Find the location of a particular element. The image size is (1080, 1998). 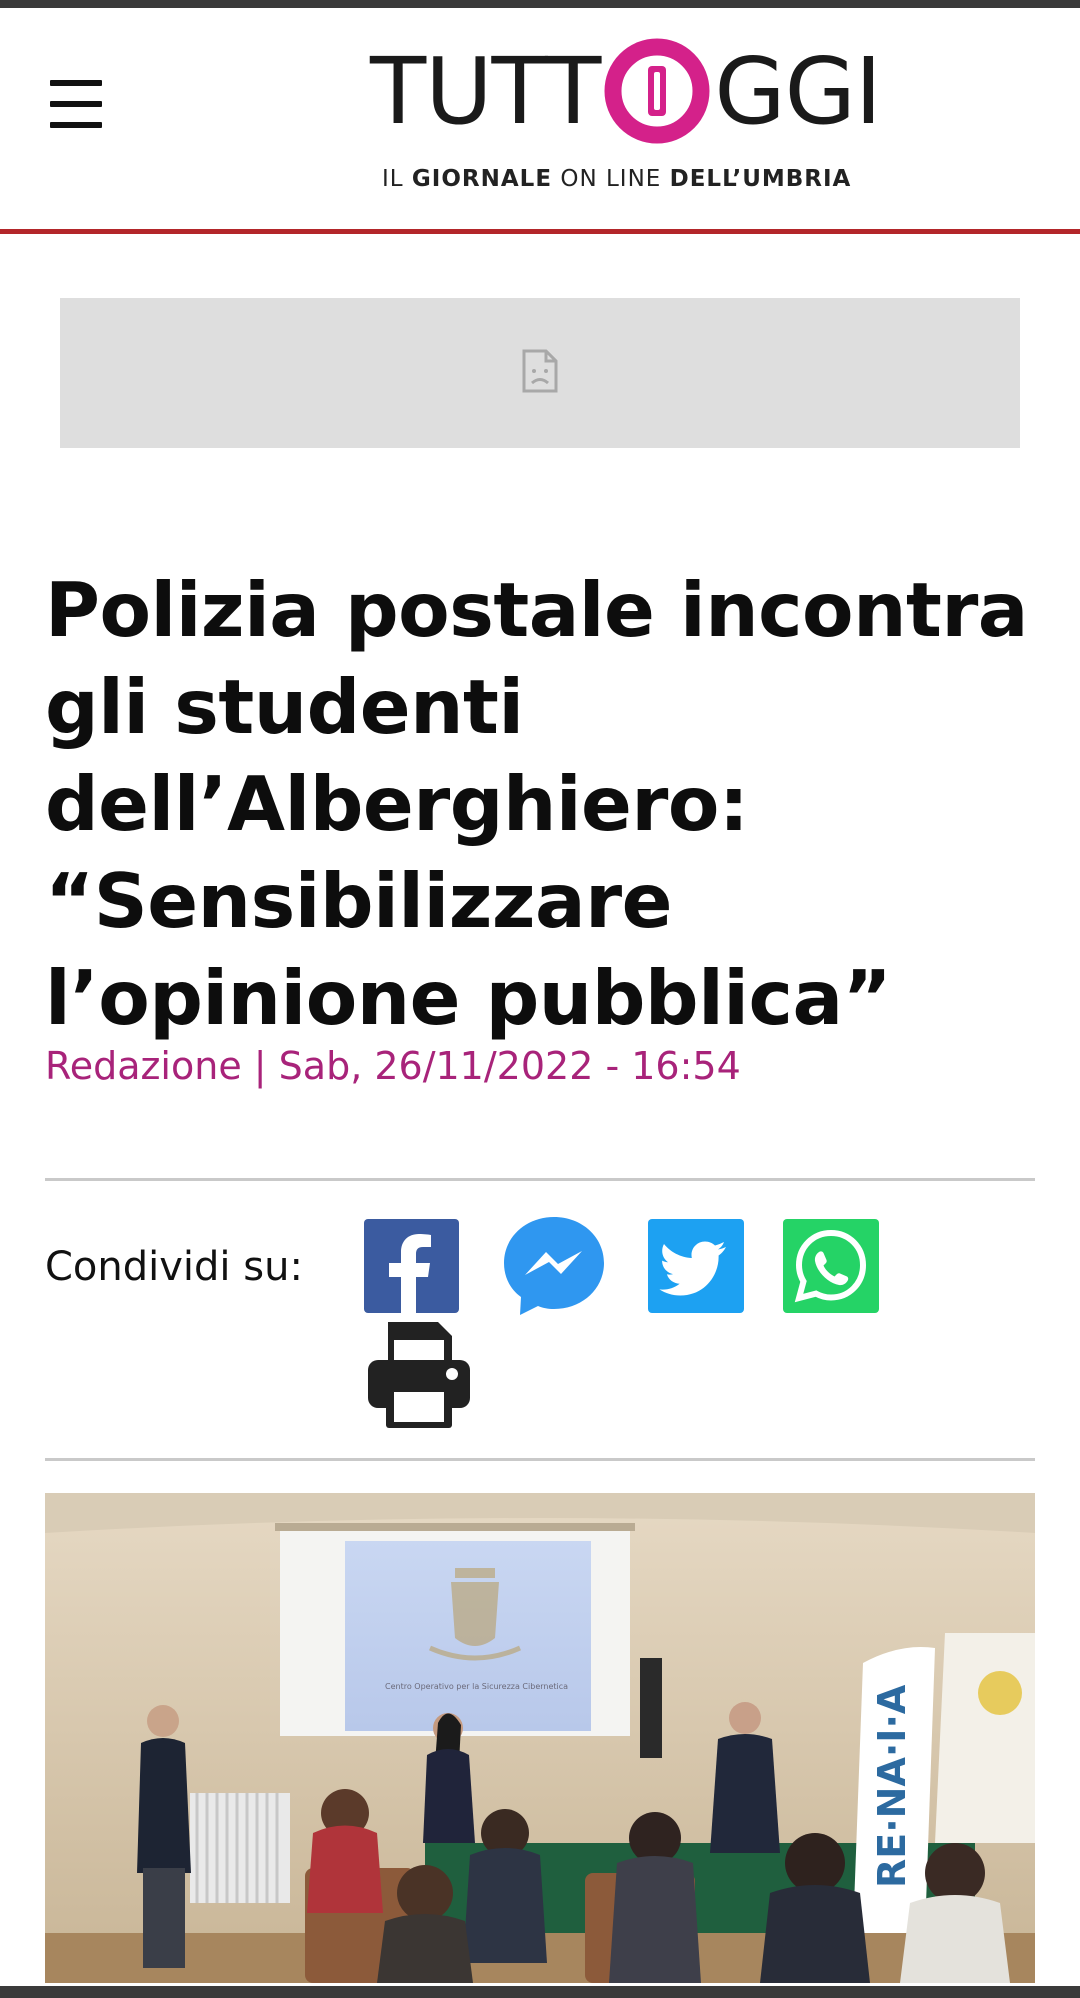

whatsapp-icon is located at coordinates (831, 1266).